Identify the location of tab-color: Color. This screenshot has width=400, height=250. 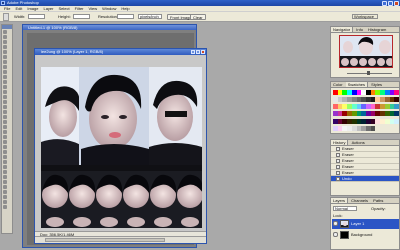
(338, 84).